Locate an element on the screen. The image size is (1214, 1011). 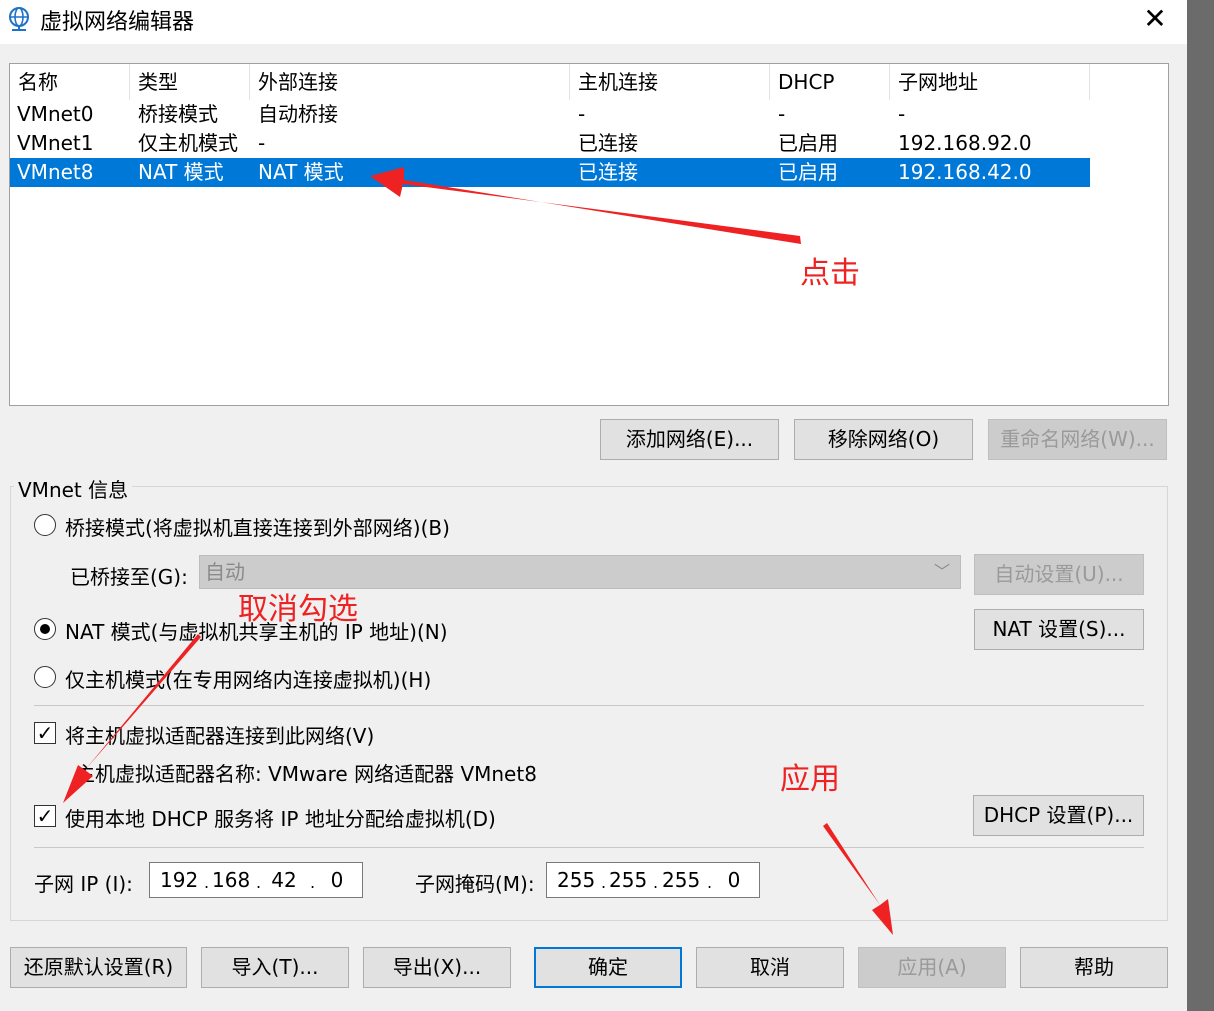
annotation-uncheck: 取消勾选 is located at coordinates (298, 609).